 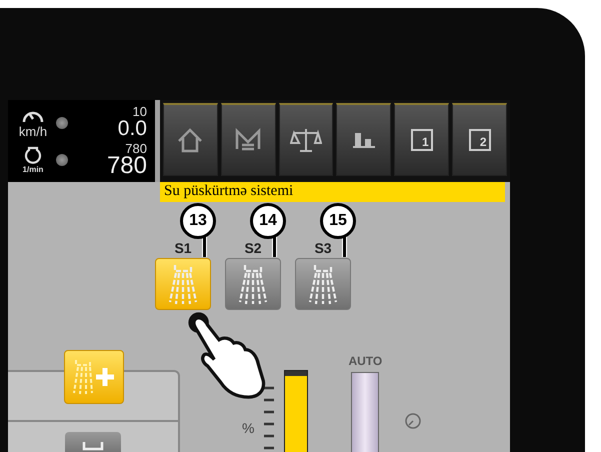 I want to click on add-spray-button, so click(x=94, y=377).